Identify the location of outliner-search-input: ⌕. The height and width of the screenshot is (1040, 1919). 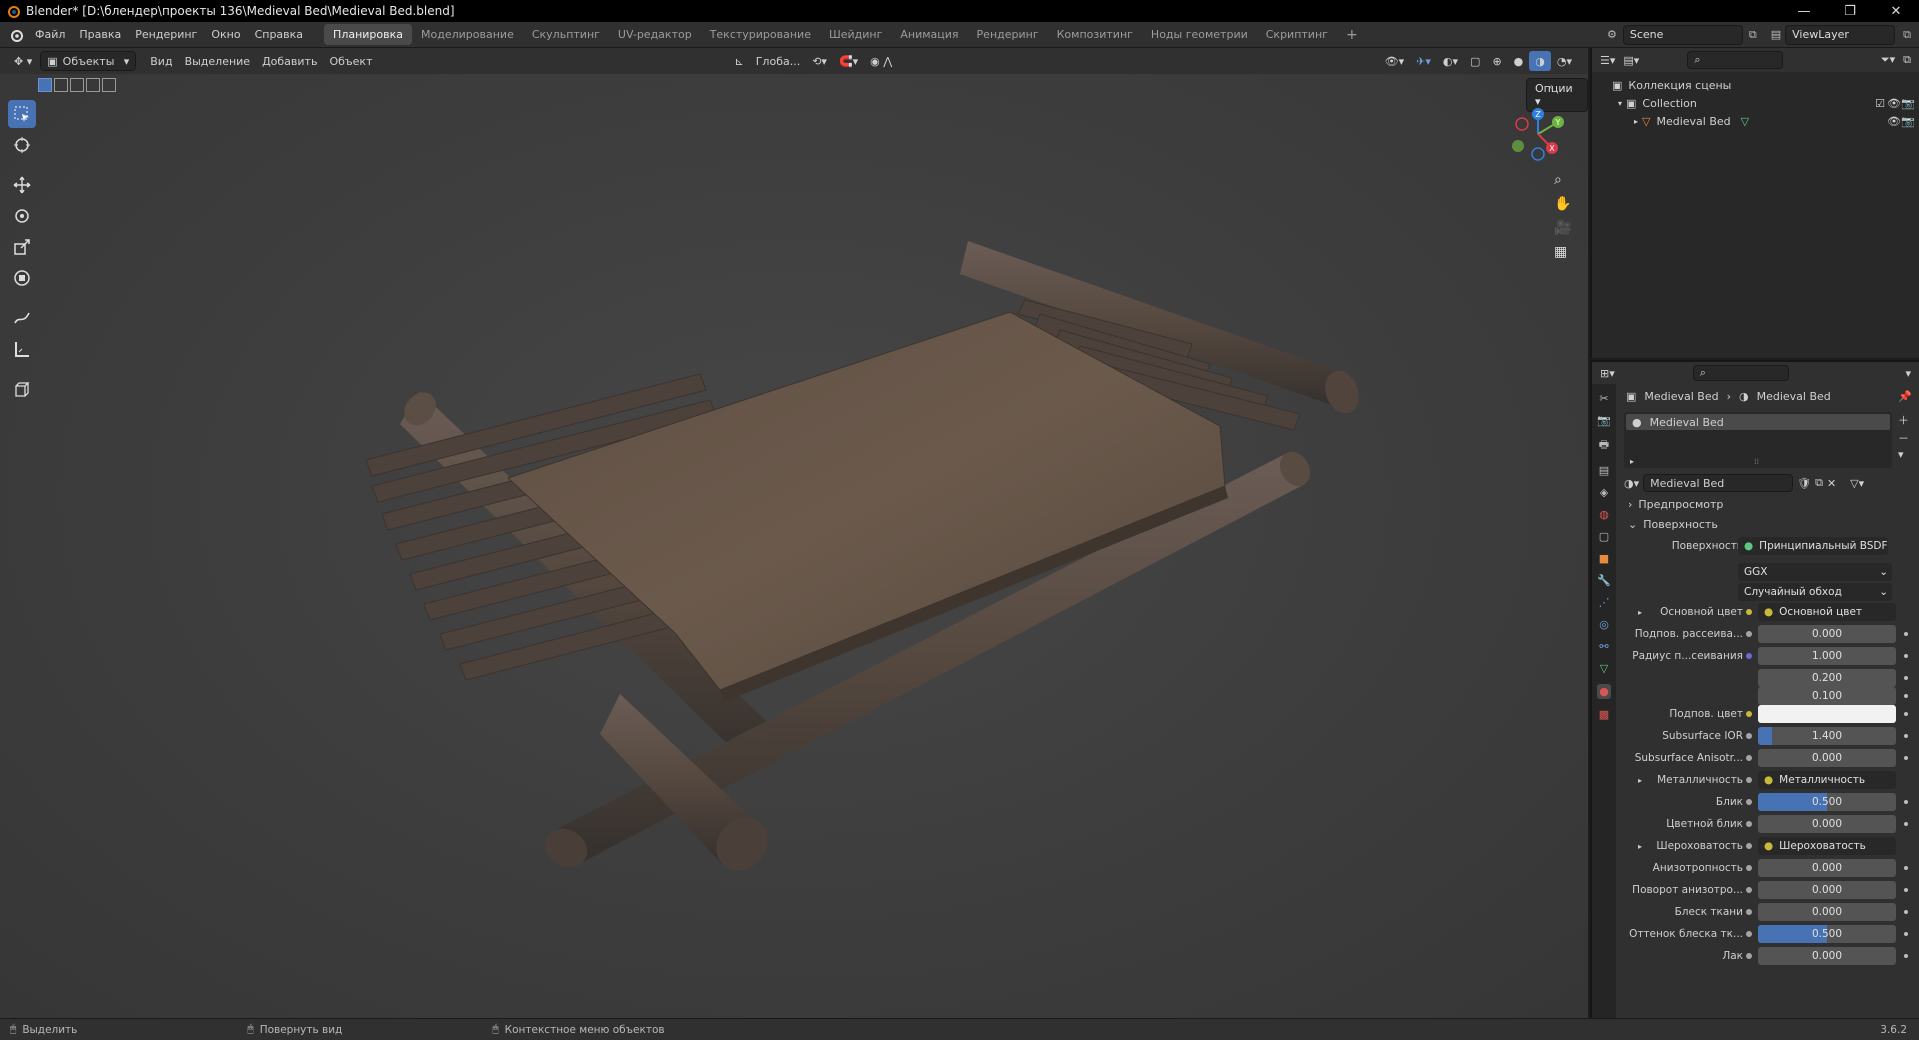
(1735, 60).